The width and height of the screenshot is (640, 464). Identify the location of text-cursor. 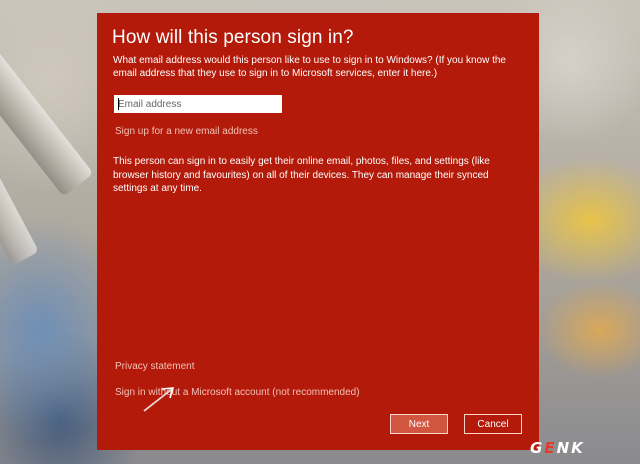
(118, 104).